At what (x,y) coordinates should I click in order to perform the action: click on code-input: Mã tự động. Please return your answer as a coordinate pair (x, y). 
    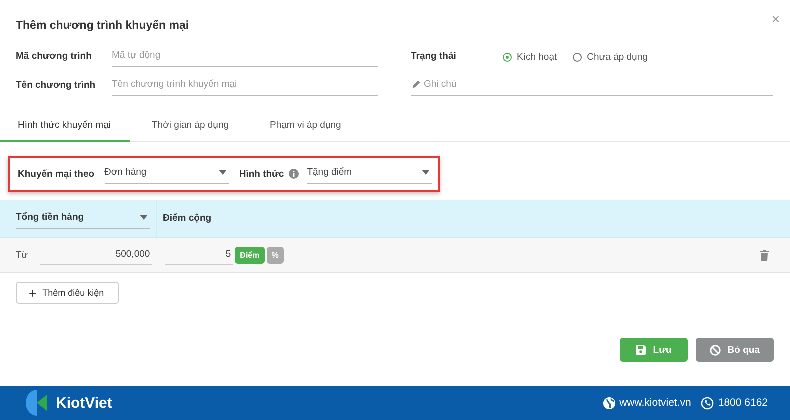
    Looking at the image, I should click on (245, 56).